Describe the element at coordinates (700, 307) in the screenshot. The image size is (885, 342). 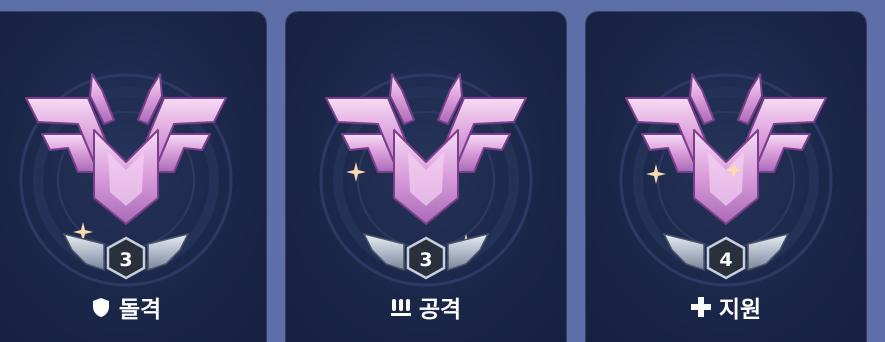
I see `plus-cross-icon` at that location.